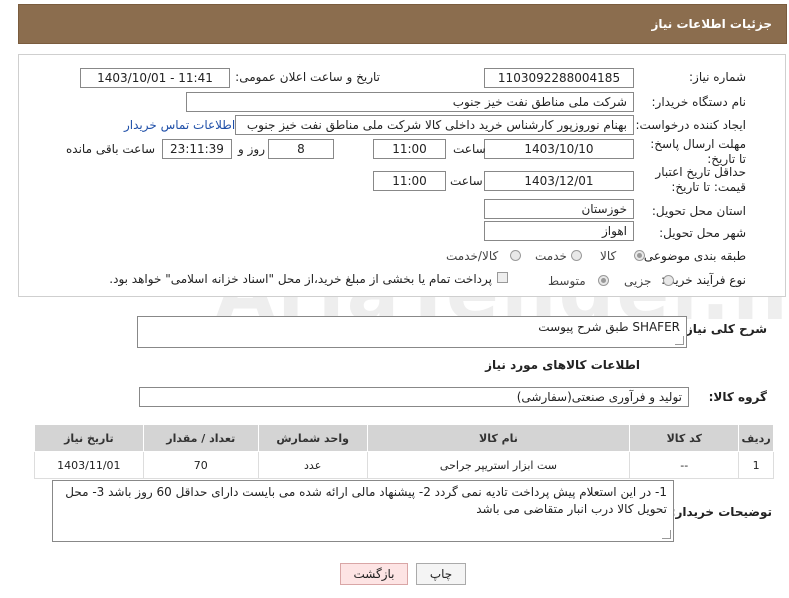 Image resolution: width=789 pixels, height=598 pixels. What do you see at coordinates (551, 256) in the screenshot?
I see `category-option-service: خدمت` at bounding box center [551, 256].